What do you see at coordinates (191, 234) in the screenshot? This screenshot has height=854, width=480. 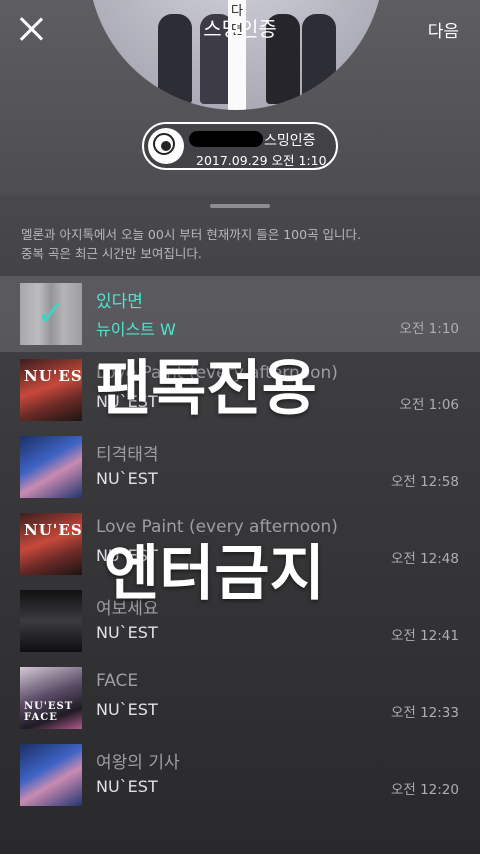 I see `info-line: 멜론과 아지톡에서 오늘 00시 부터 현재까지 들은 100곡 입니다.` at bounding box center [191, 234].